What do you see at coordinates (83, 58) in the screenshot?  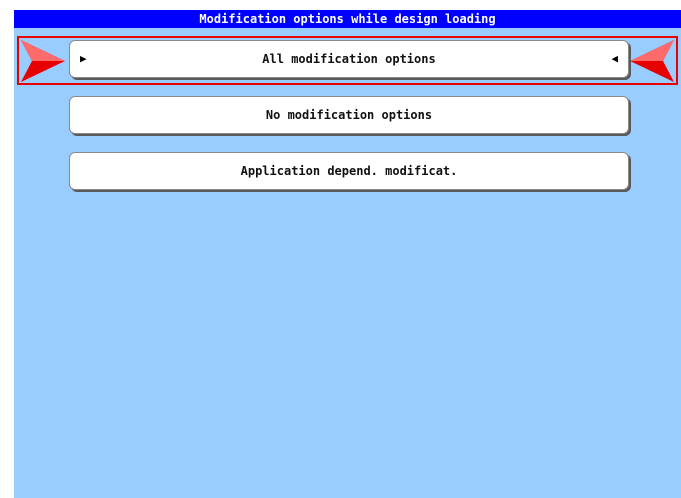 I see `play-right-icon: ▶` at bounding box center [83, 58].